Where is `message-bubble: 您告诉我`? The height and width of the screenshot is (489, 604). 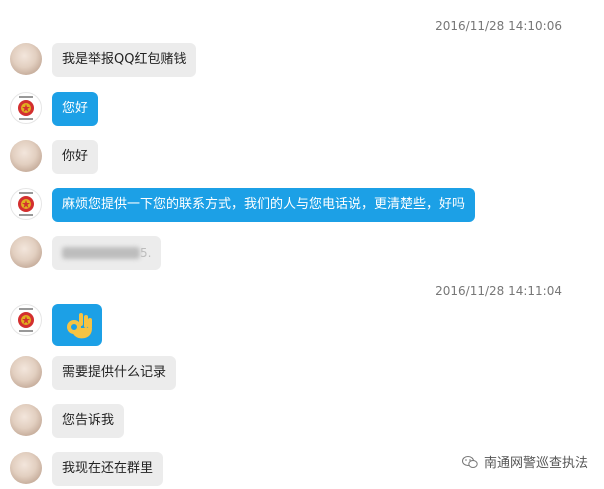 message-bubble: 您告诉我 is located at coordinates (88, 421).